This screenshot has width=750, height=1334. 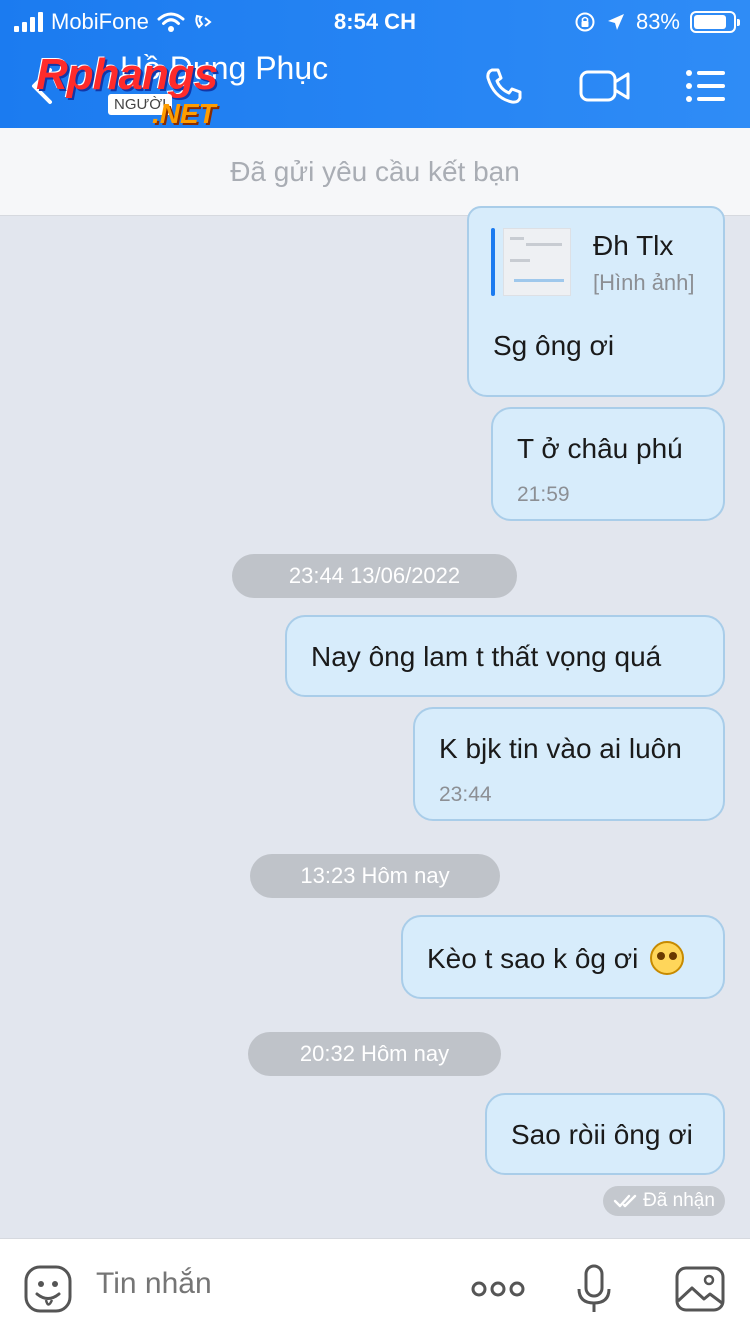 I want to click on watermark-suffix: .NET, so click(x=184, y=113).